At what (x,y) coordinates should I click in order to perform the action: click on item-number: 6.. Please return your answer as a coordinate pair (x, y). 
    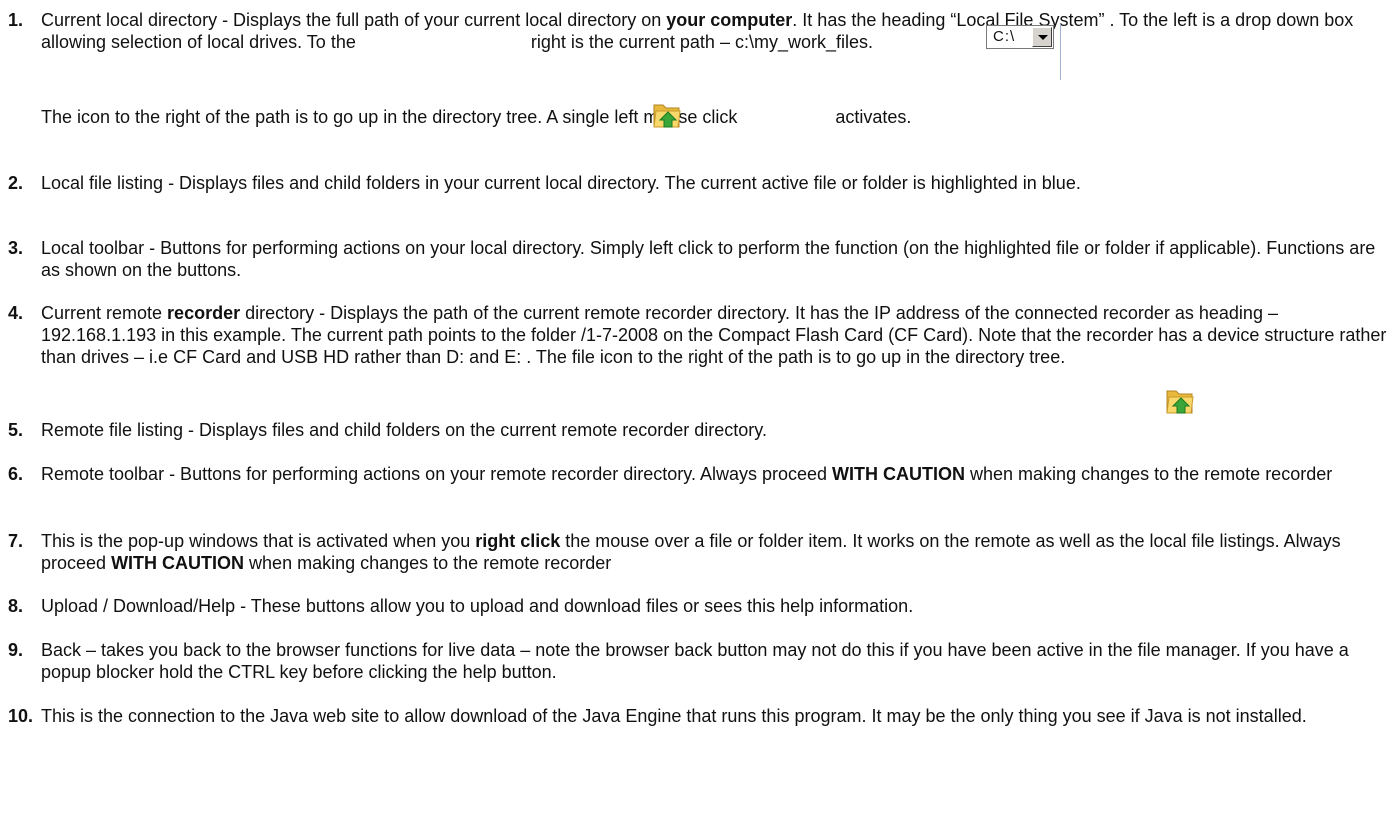
    Looking at the image, I should click on (16, 474).